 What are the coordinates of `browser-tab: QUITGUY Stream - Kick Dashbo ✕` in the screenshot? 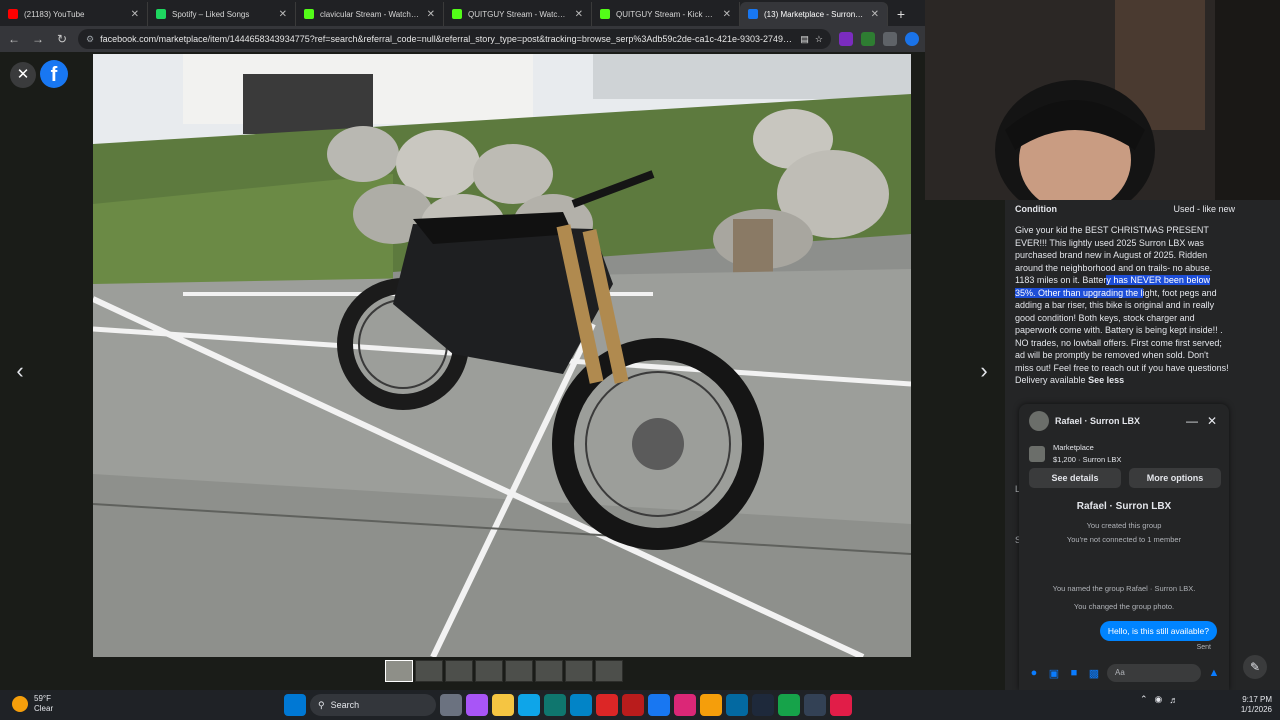 It's located at (666, 14).